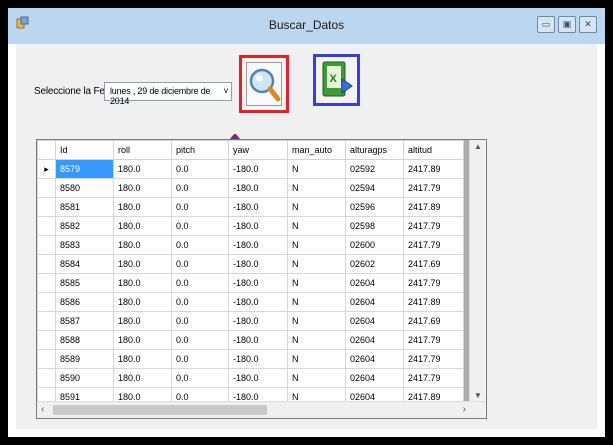 The width and height of the screenshot is (613, 445). What do you see at coordinates (84, 264) in the screenshot?
I see `cell-id: 8584` at bounding box center [84, 264].